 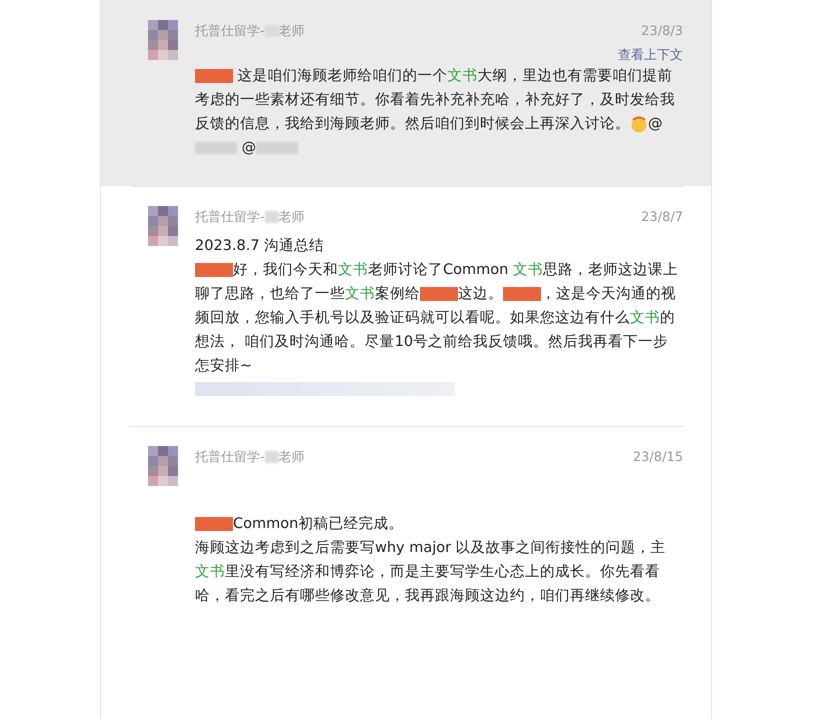 I want to click on message-text: 2023.8.7 沟通总结, so click(x=260, y=246).